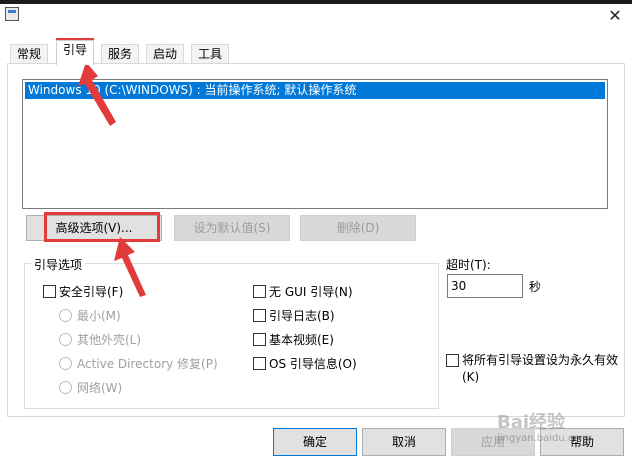 The height and width of the screenshot is (465, 632). Describe the element at coordinates (12, 14) in the screenshot. I see `msconfig-app-icon` at that location.